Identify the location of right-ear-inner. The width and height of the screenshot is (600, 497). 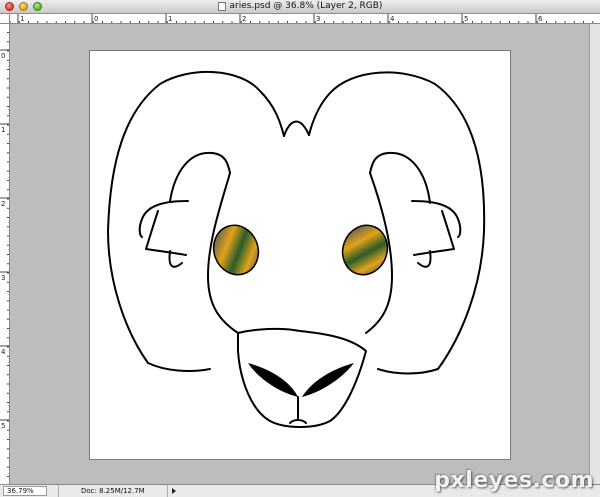
(434, 233).